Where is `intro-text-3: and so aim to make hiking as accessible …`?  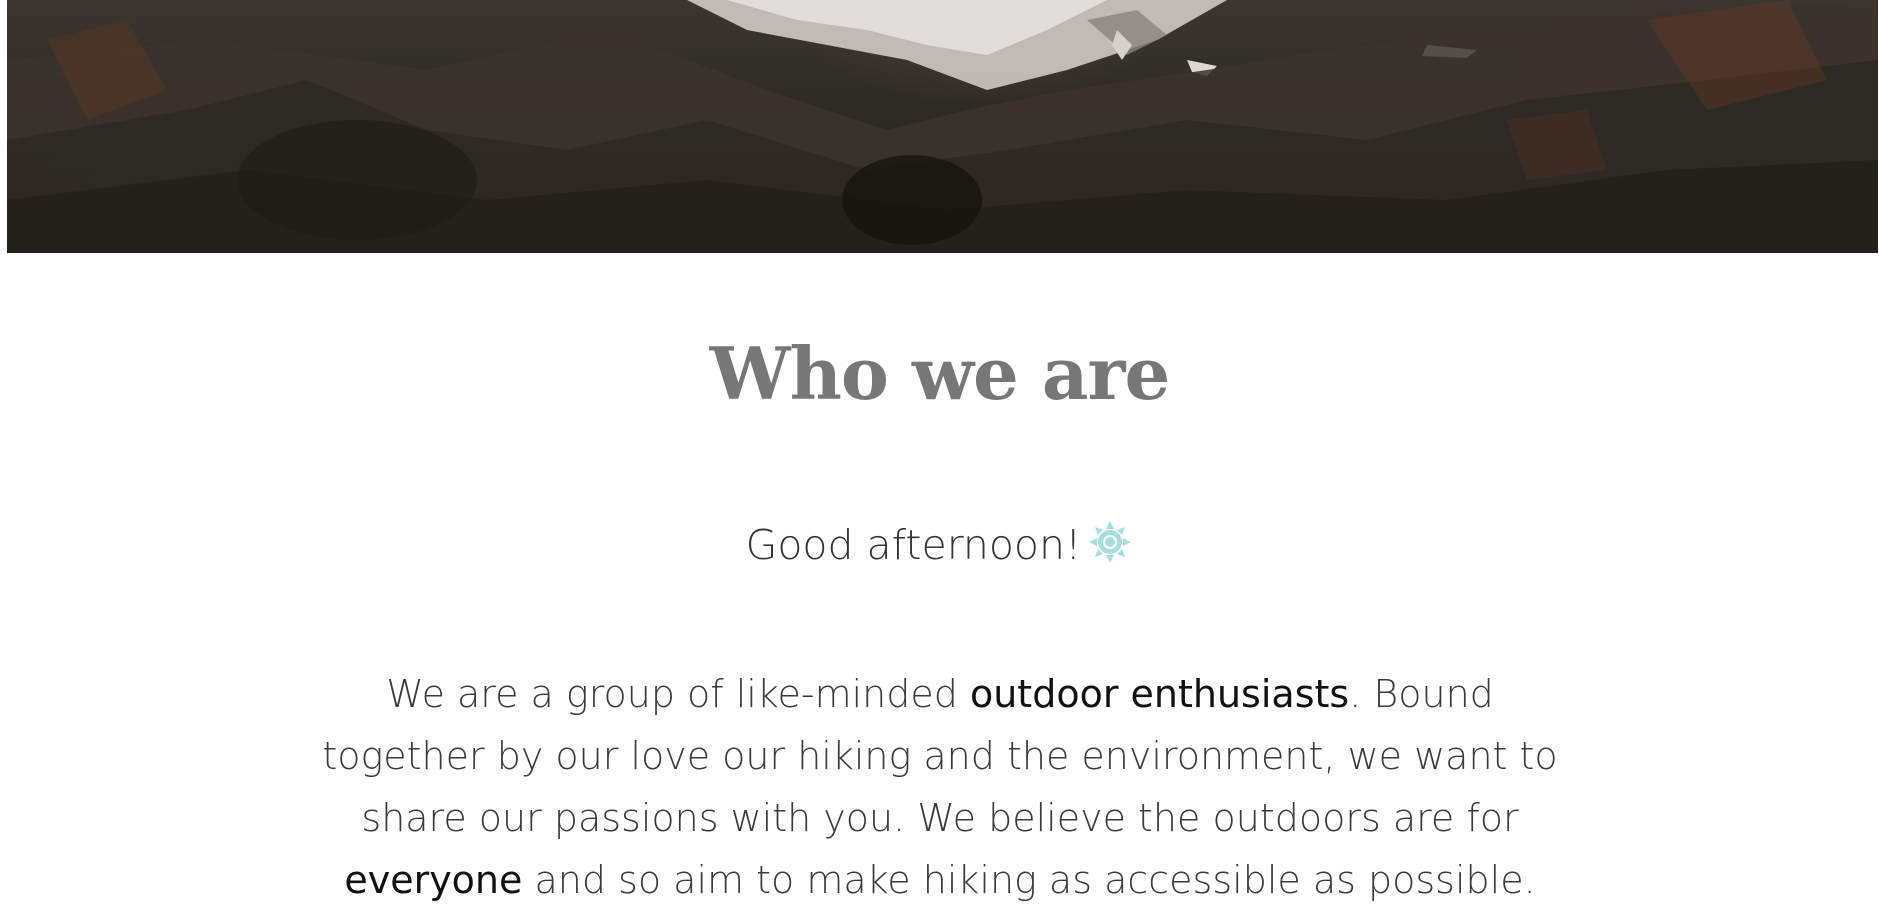
intro-text-3: and so aim to make hiking as accessible … is located at coordinates (1029, 880).